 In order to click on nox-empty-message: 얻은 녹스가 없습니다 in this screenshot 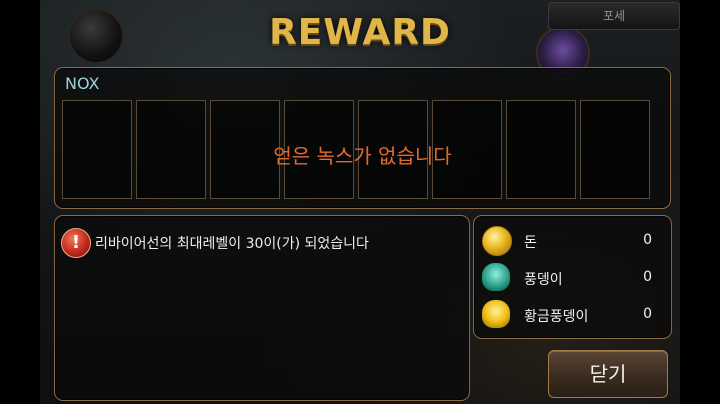, I will do `click(362, 156)`.